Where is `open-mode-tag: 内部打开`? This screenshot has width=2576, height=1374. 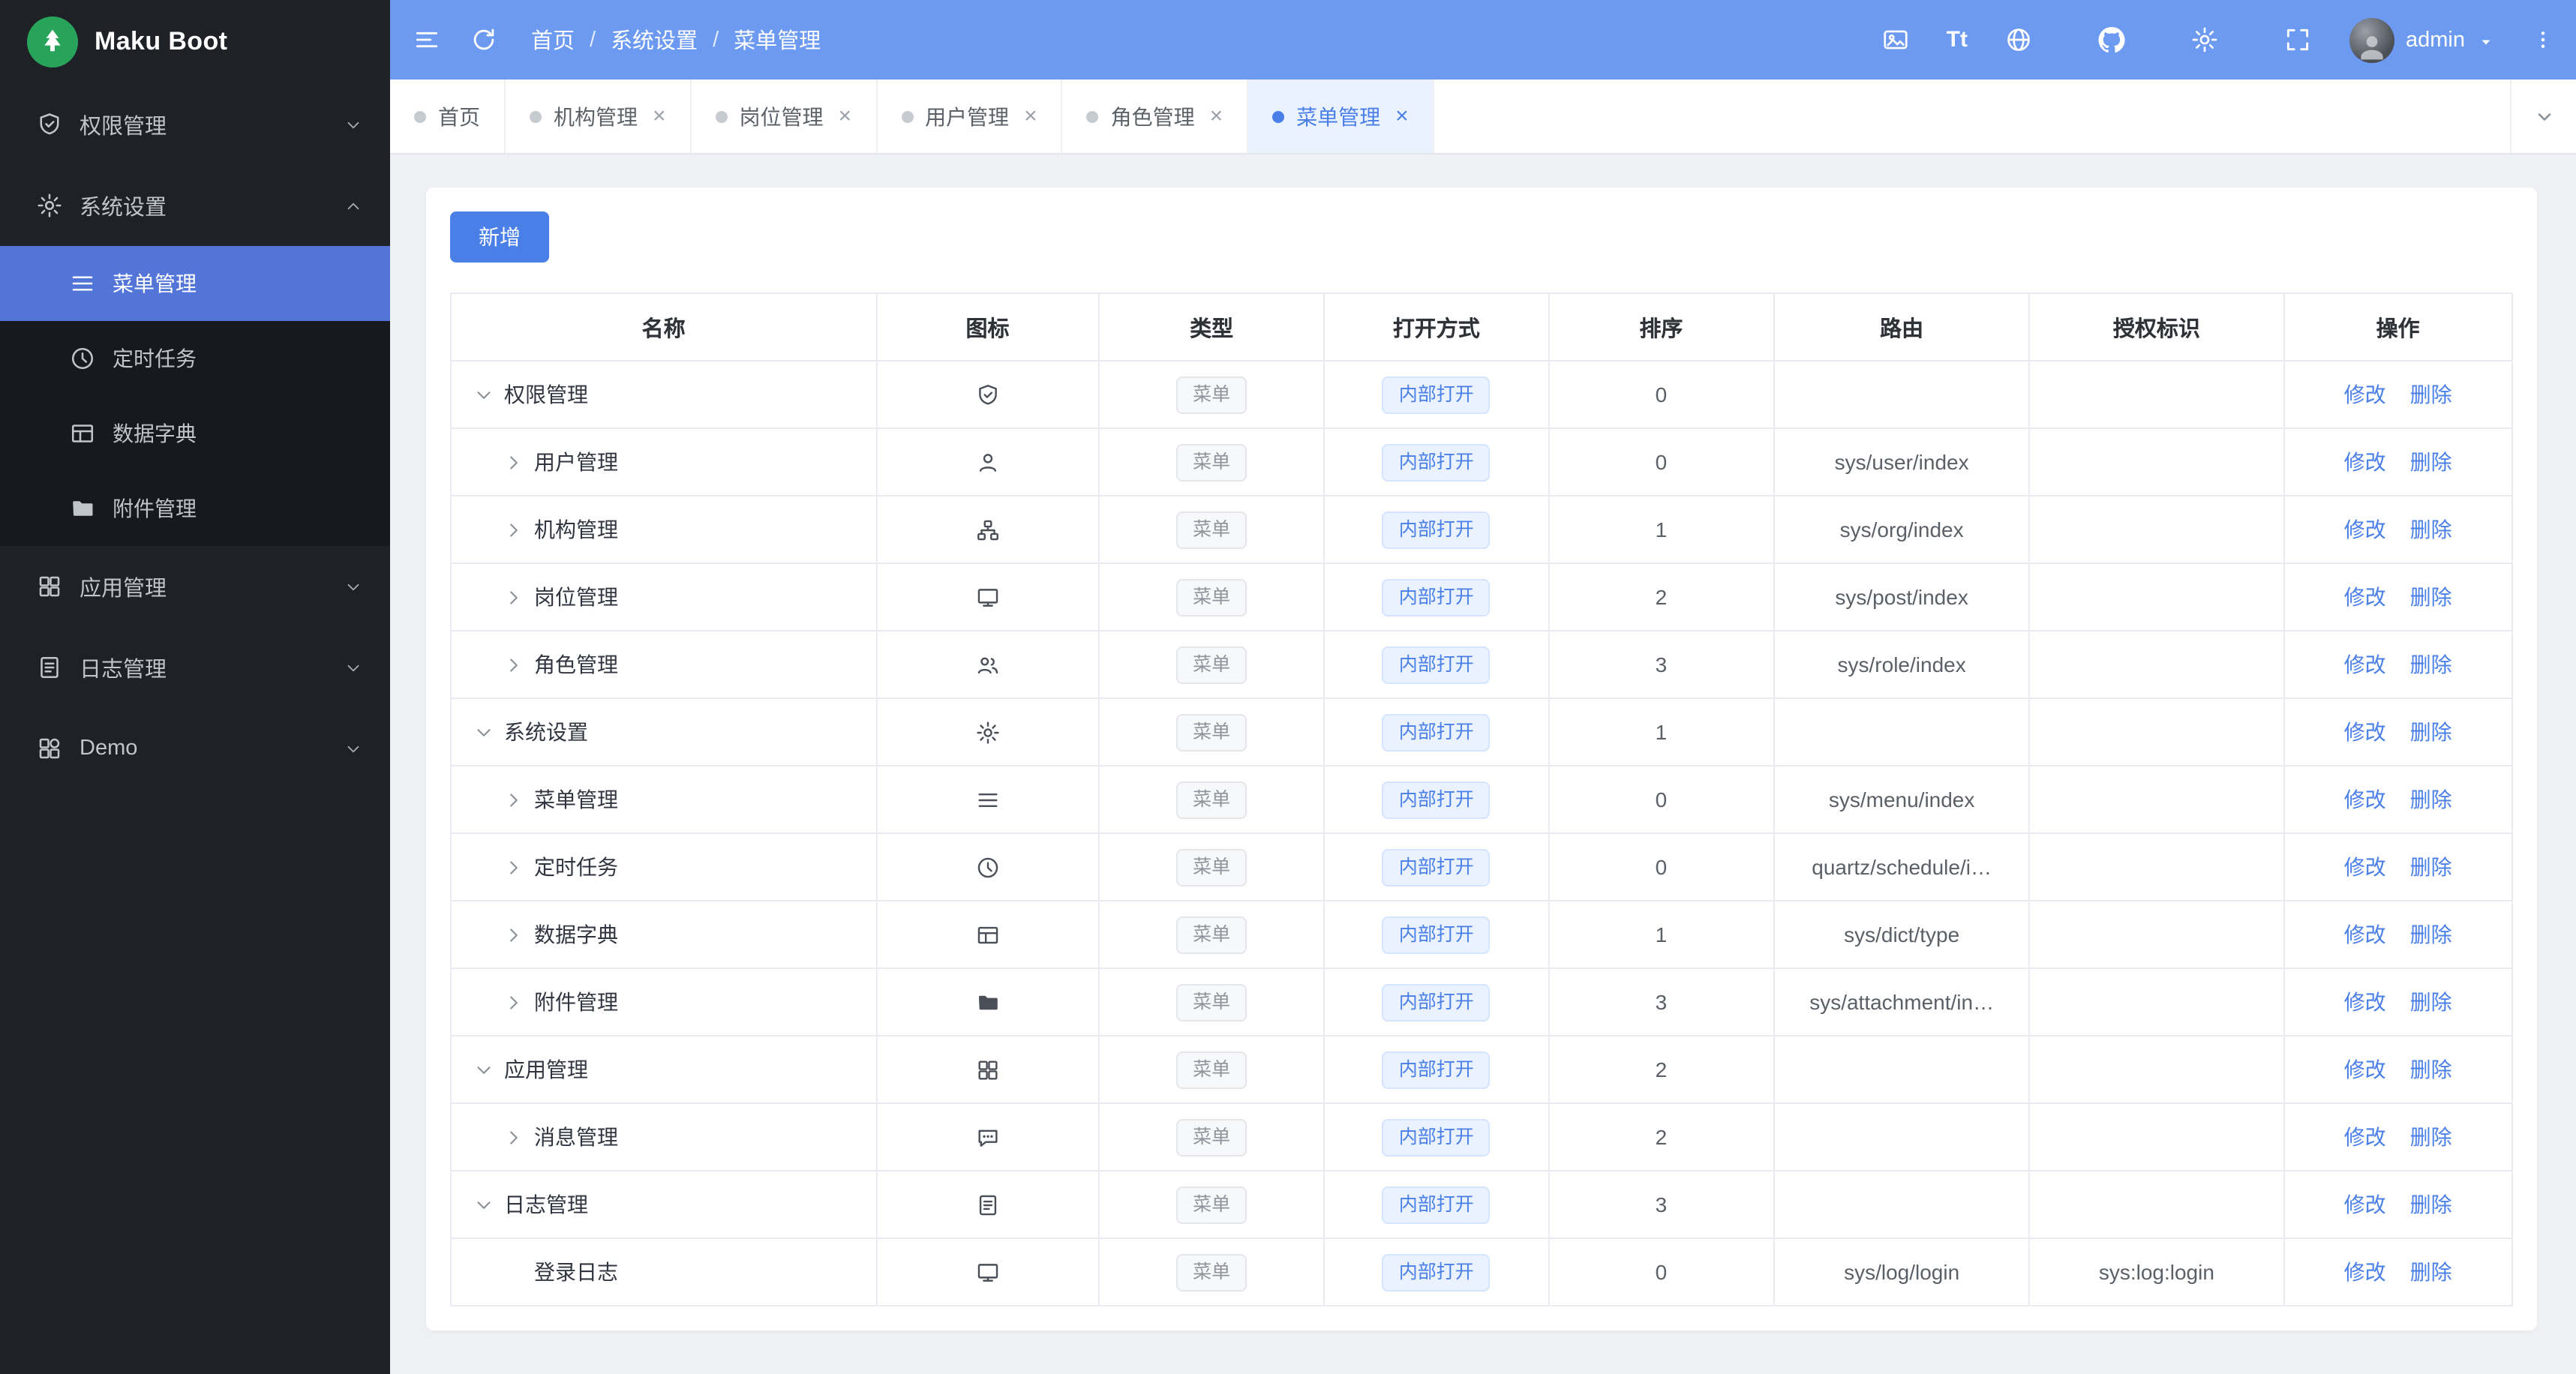 open-mode-tag: 内部打开 is located at coordinates (1436, 1272).